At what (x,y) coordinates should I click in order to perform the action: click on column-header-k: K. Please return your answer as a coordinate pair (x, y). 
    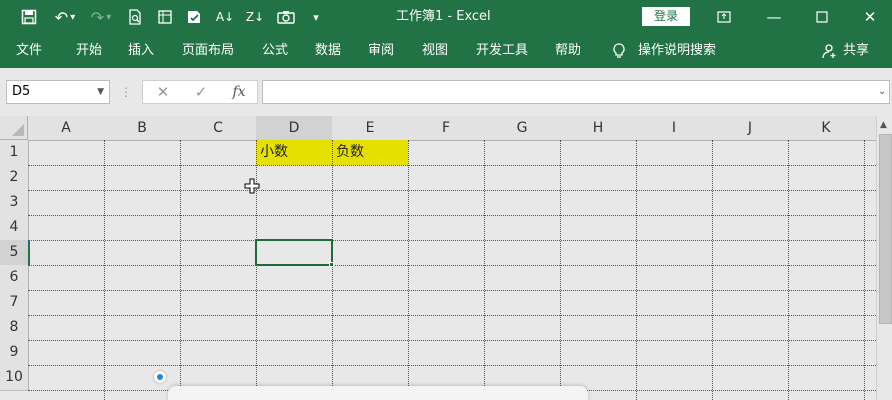
    Looking at the image, I should click on (826, 128).